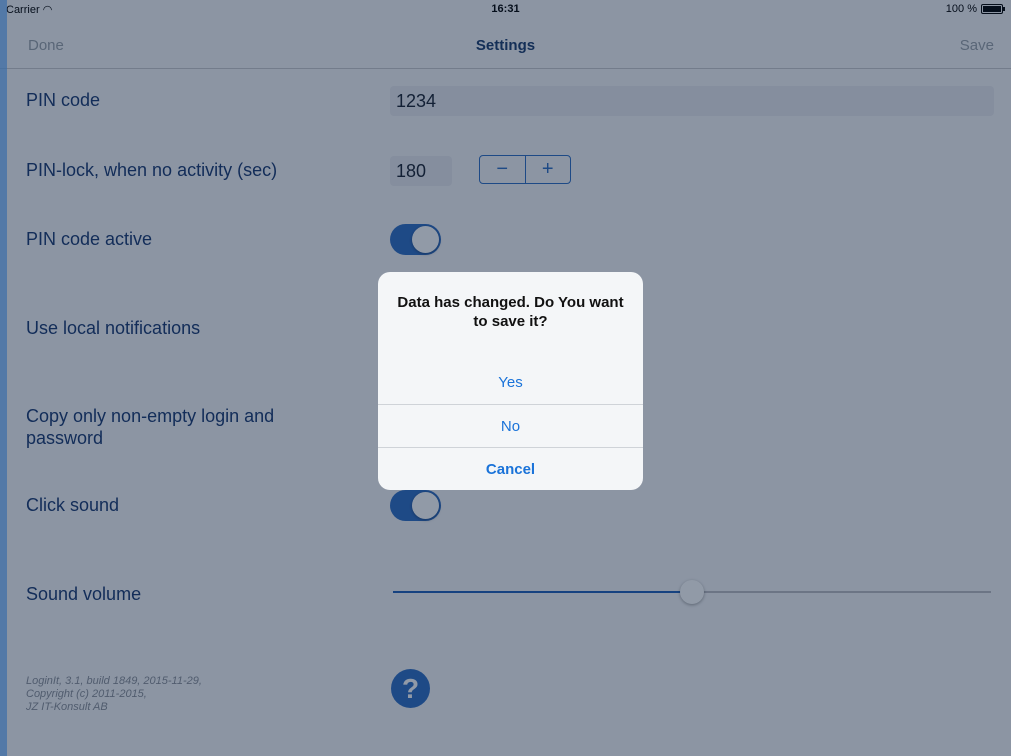  Describe the element at coordinates (510, 468) in the screenshot. I see `alert-cancel-button: Cancel` at that location.